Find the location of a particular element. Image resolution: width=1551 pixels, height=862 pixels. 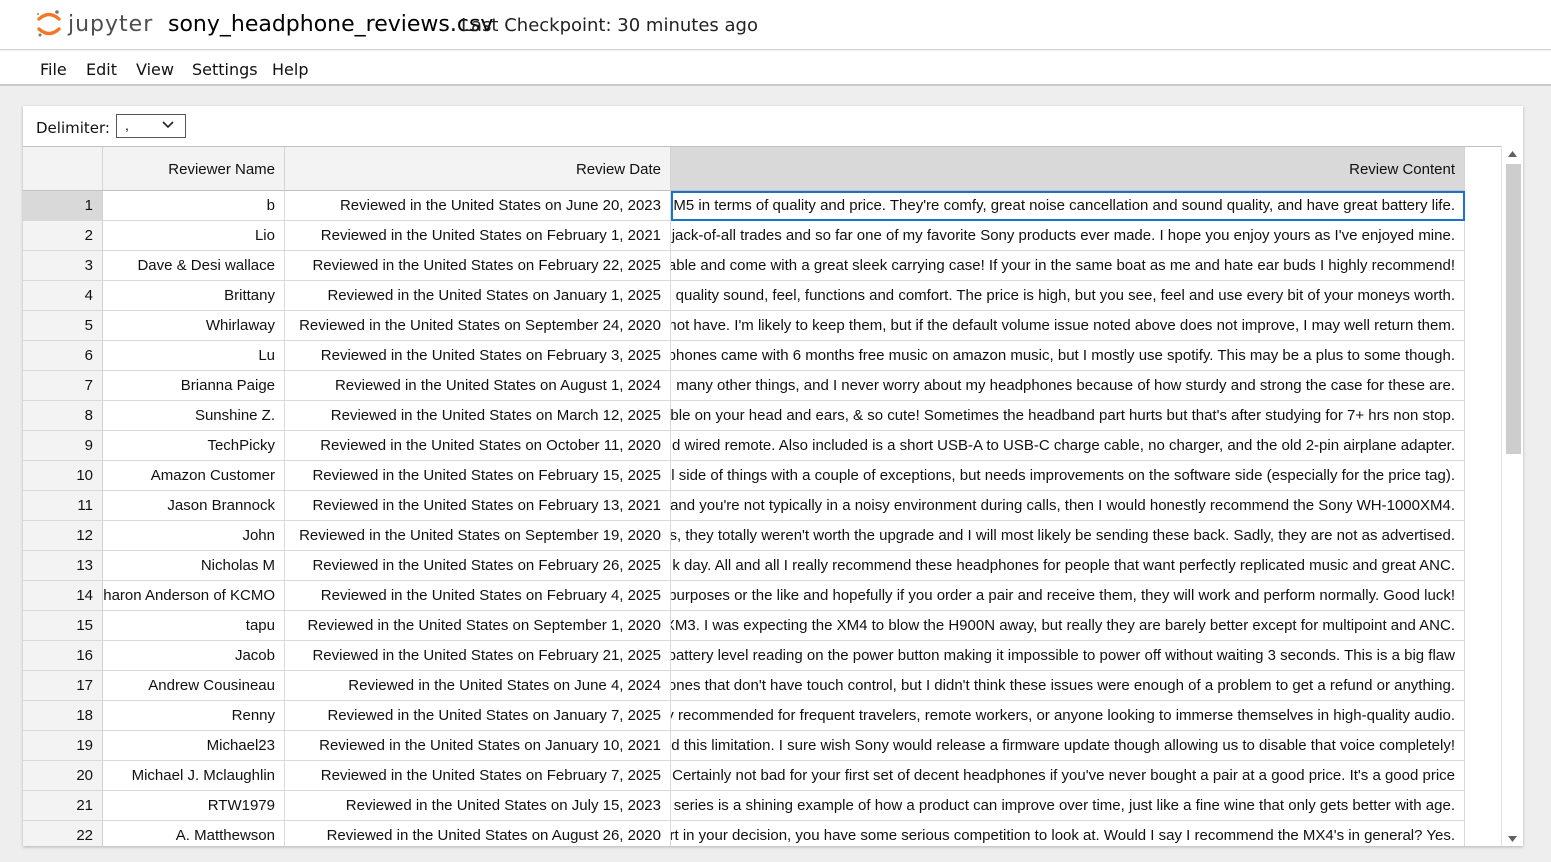

row-number-cell: 7 is located at coordinates (63, 386).